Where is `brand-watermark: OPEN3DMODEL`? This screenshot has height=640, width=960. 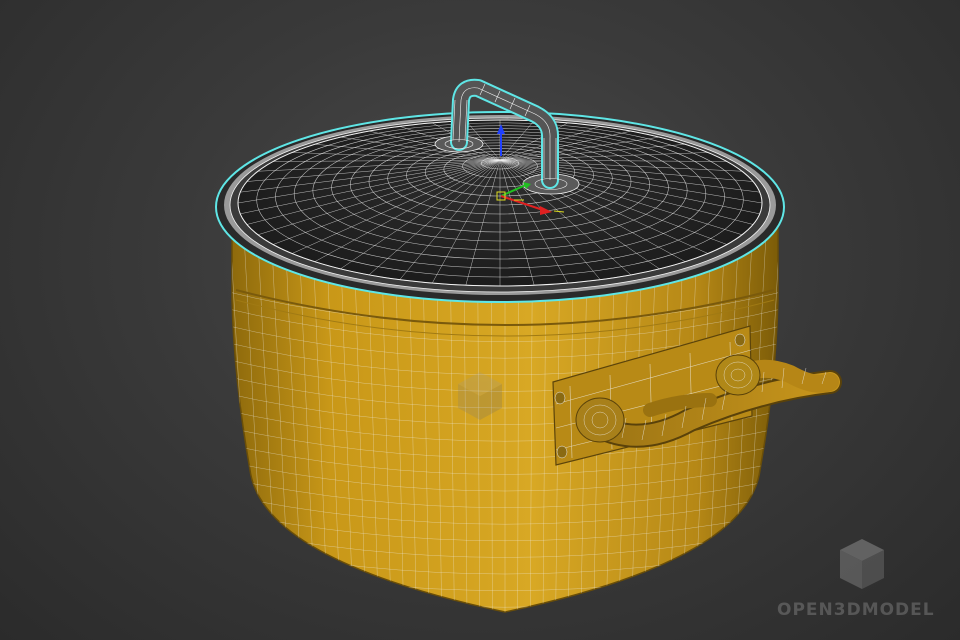
brand-watermark: OPEN3DMODEL is located at coordinates (862, 581).